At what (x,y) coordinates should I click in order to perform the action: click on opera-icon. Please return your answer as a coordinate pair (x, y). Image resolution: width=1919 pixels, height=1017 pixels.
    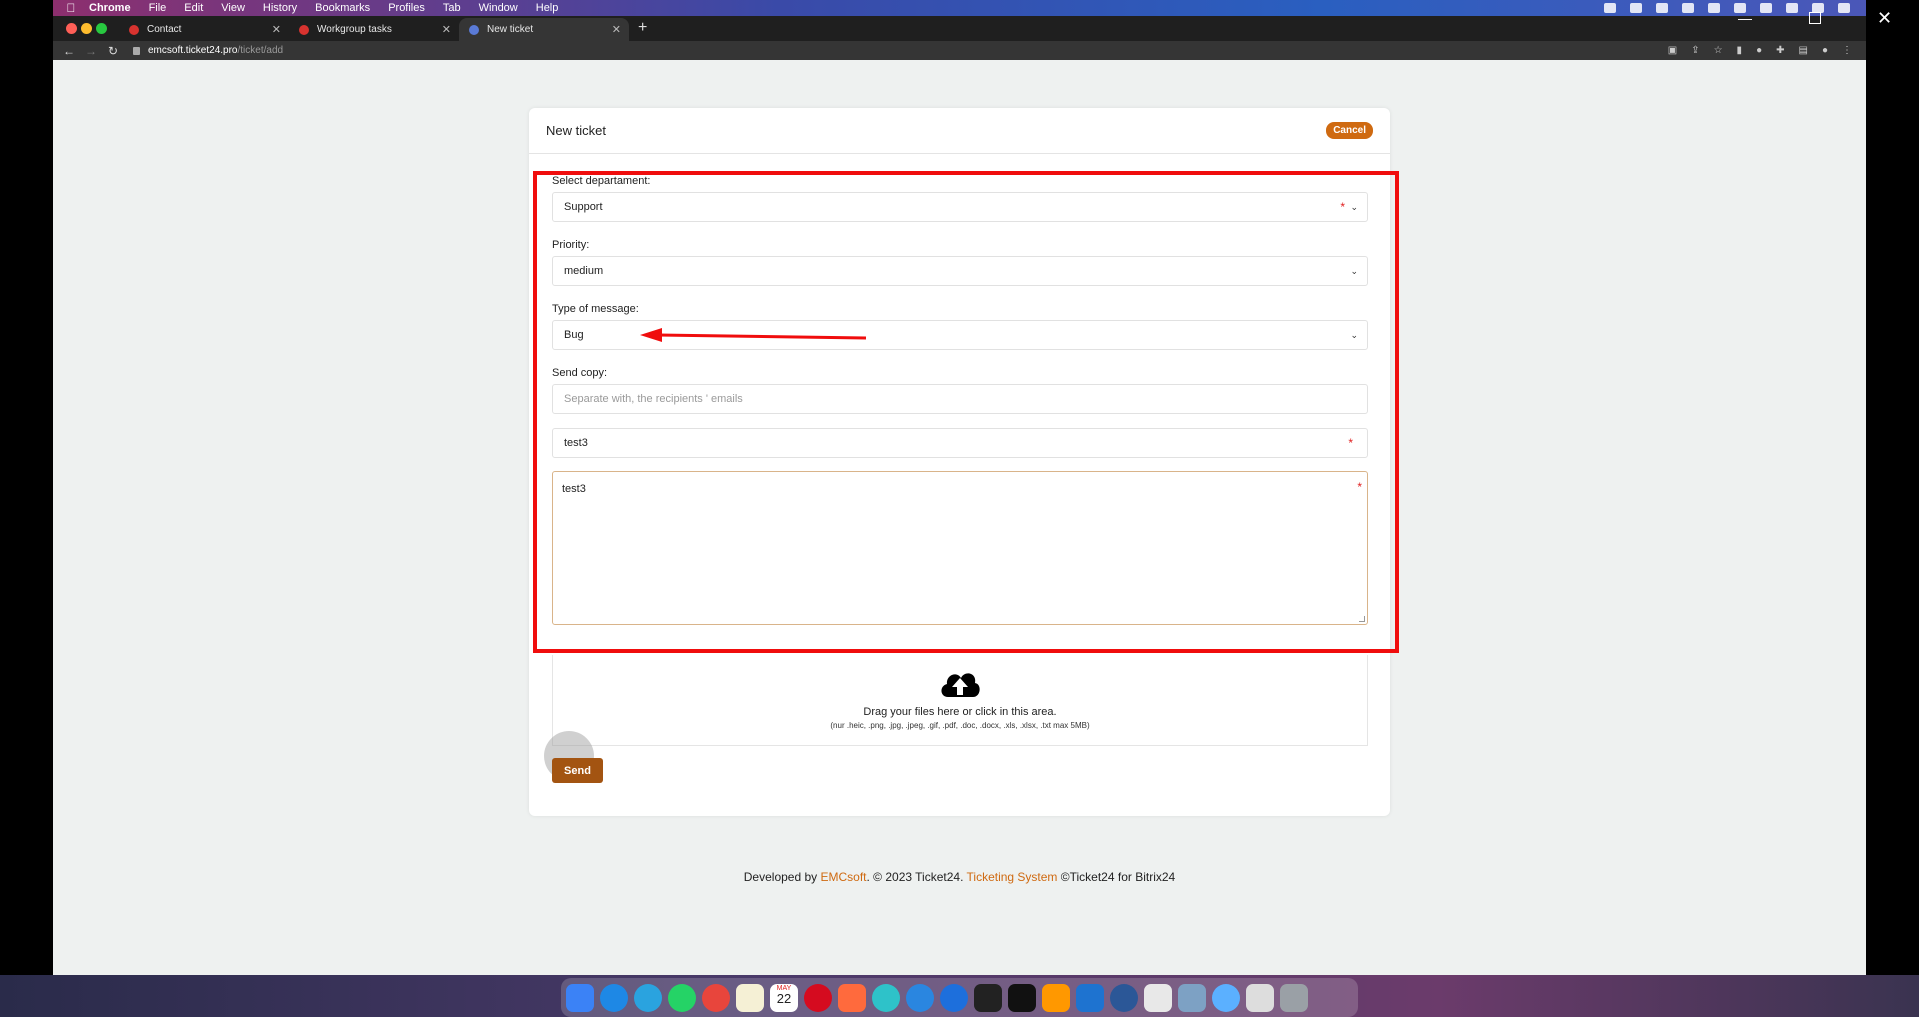
    Looking at the image, I should click on (818, 997).